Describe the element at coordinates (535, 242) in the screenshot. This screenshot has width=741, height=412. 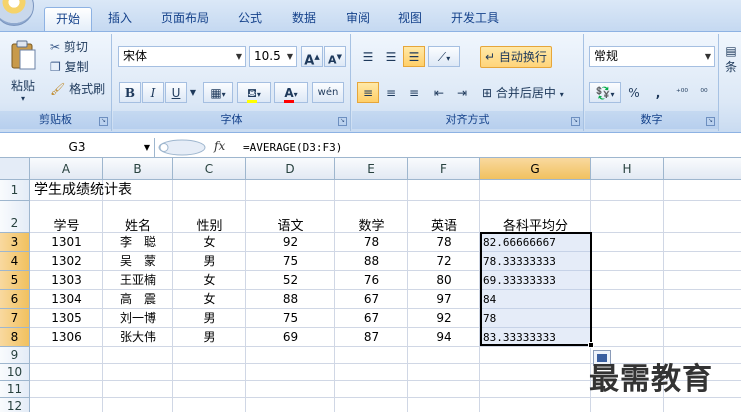
I see `average-score-cell: 82.66666667` at that location.